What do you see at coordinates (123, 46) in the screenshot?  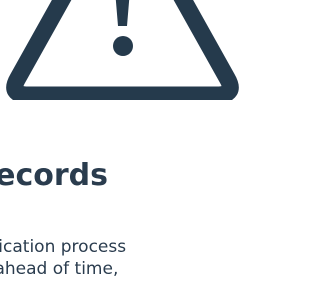 I see `exclamation-dot` at bounding box center [123, 46].